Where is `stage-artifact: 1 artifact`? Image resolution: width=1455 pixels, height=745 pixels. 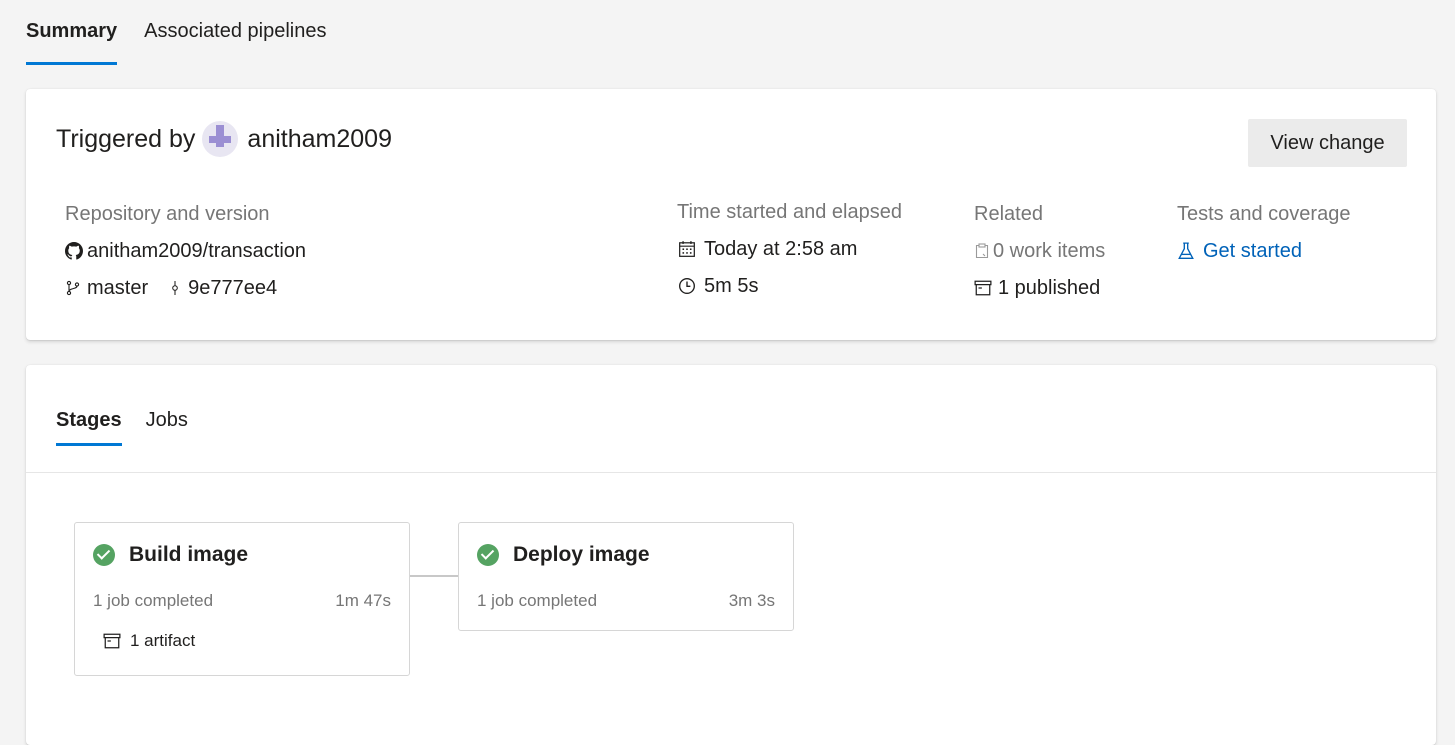
stage-artifact: 1 artifact is located at coordinates (149, 641).